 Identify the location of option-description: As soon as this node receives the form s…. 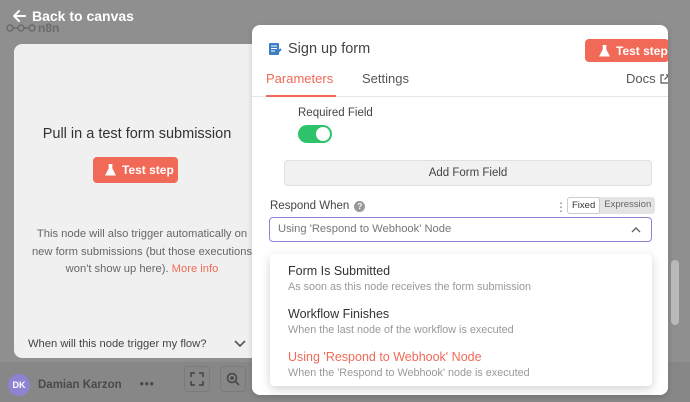
(410, 287).